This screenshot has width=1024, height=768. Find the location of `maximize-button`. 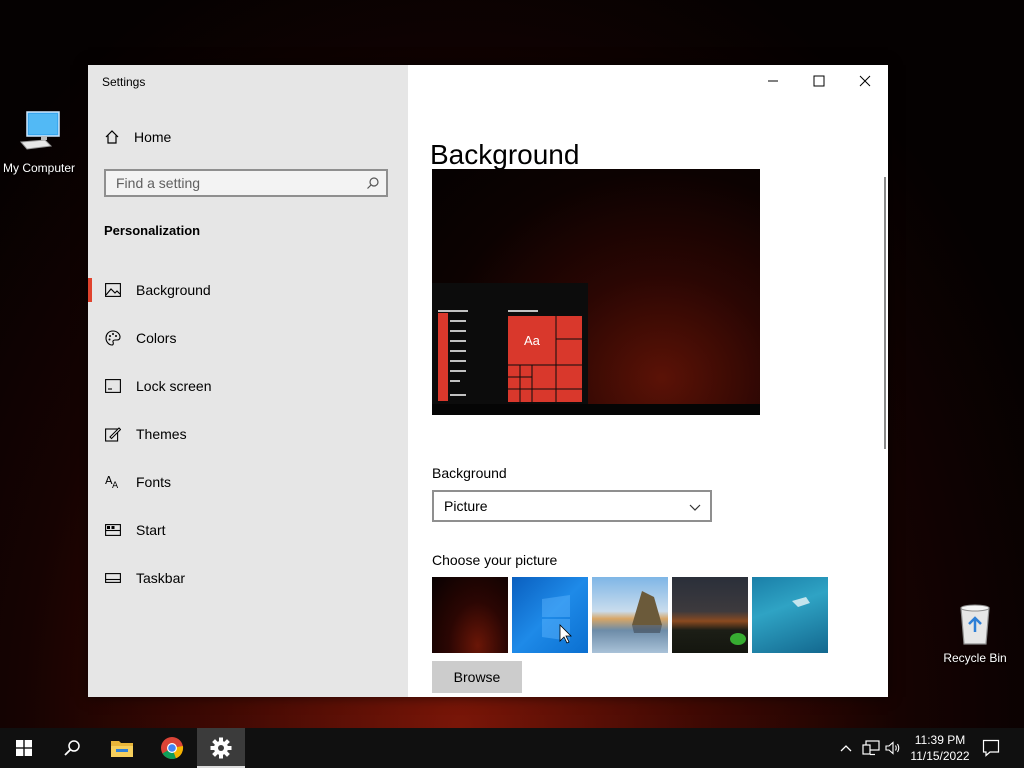

maximize-button is located at coordinates (819, 81).